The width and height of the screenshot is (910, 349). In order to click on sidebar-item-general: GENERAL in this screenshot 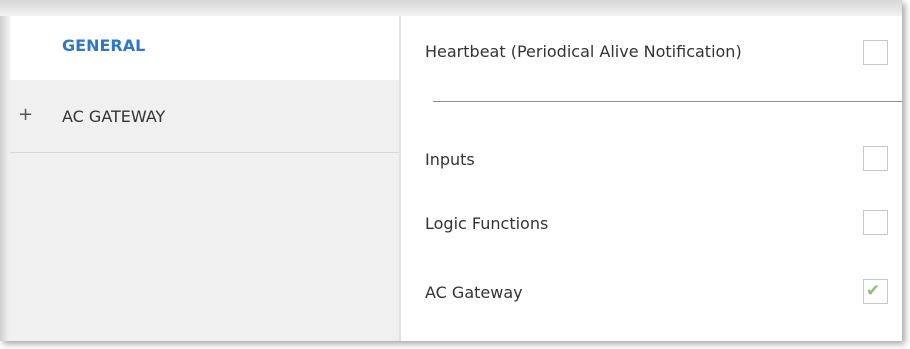, I will do `click(204, 48)`.